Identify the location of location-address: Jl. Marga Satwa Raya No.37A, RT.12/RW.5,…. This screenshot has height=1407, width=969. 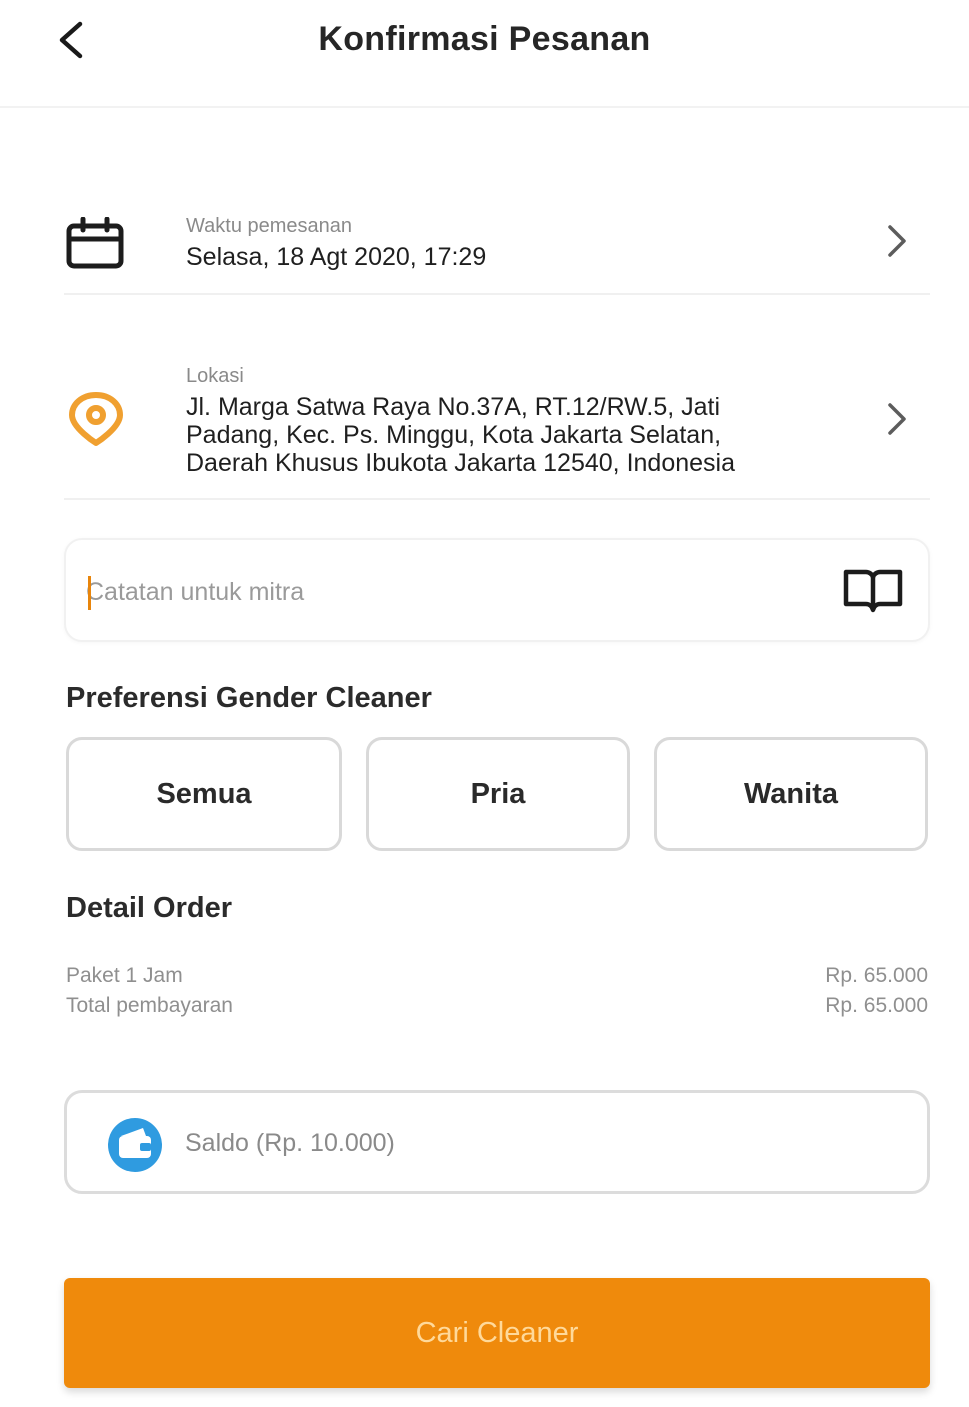
(526, 435).